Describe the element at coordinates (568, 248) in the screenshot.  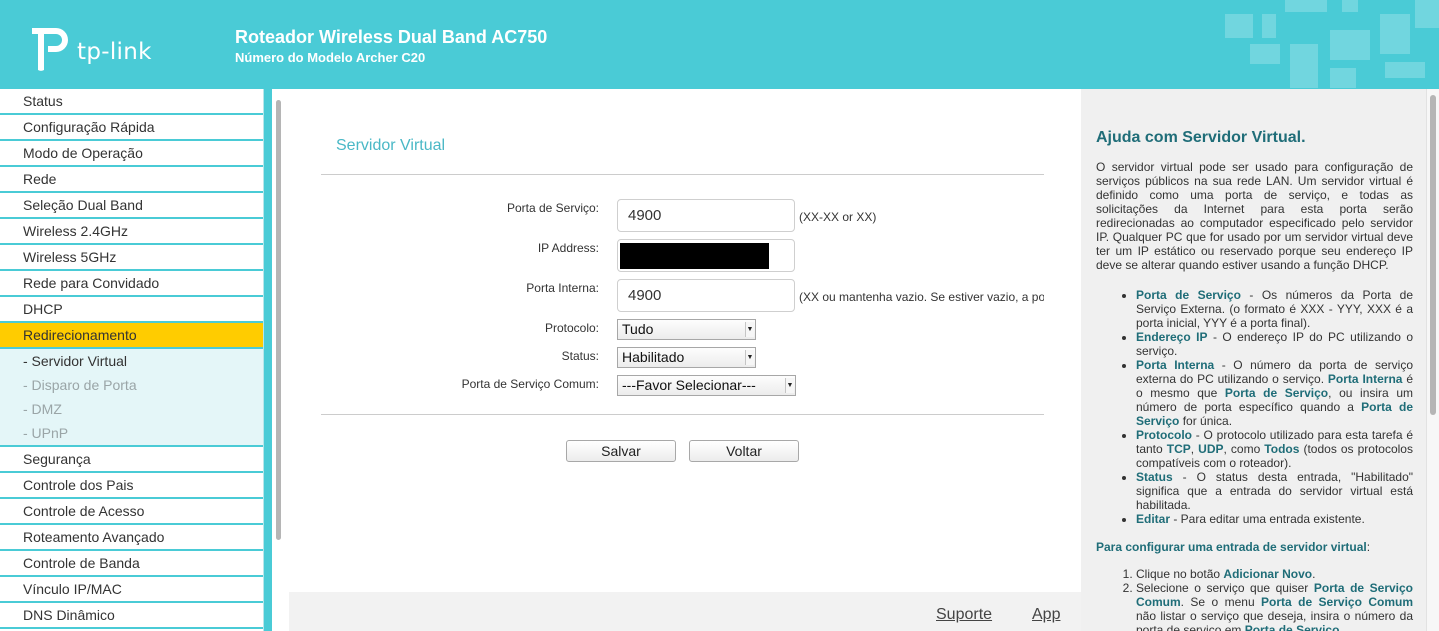
I see `ip-address-label: IP Address:` at that location.